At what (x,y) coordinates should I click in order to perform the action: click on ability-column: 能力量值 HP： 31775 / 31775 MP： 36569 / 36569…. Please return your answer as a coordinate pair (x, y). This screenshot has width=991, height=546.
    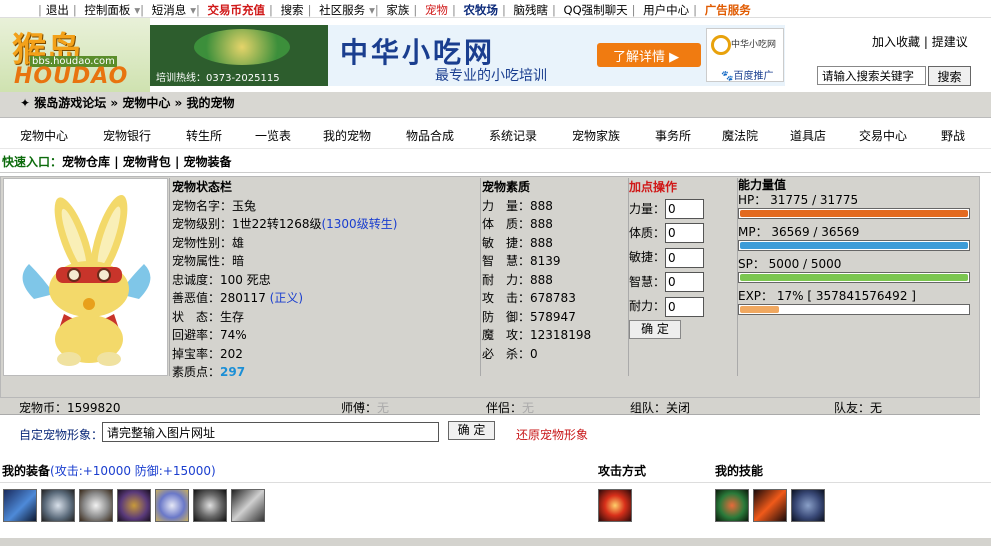
    Looking at the image, I should click on (857, 249).